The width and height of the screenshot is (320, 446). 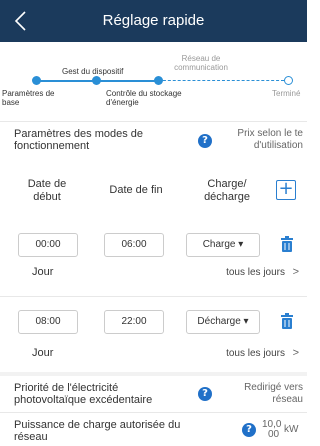 What do you see at coordinates (66, 388) in the screenshot?
I see `pv-label-line1: Priorité de l'électricité` at bounding box center [66, 388].